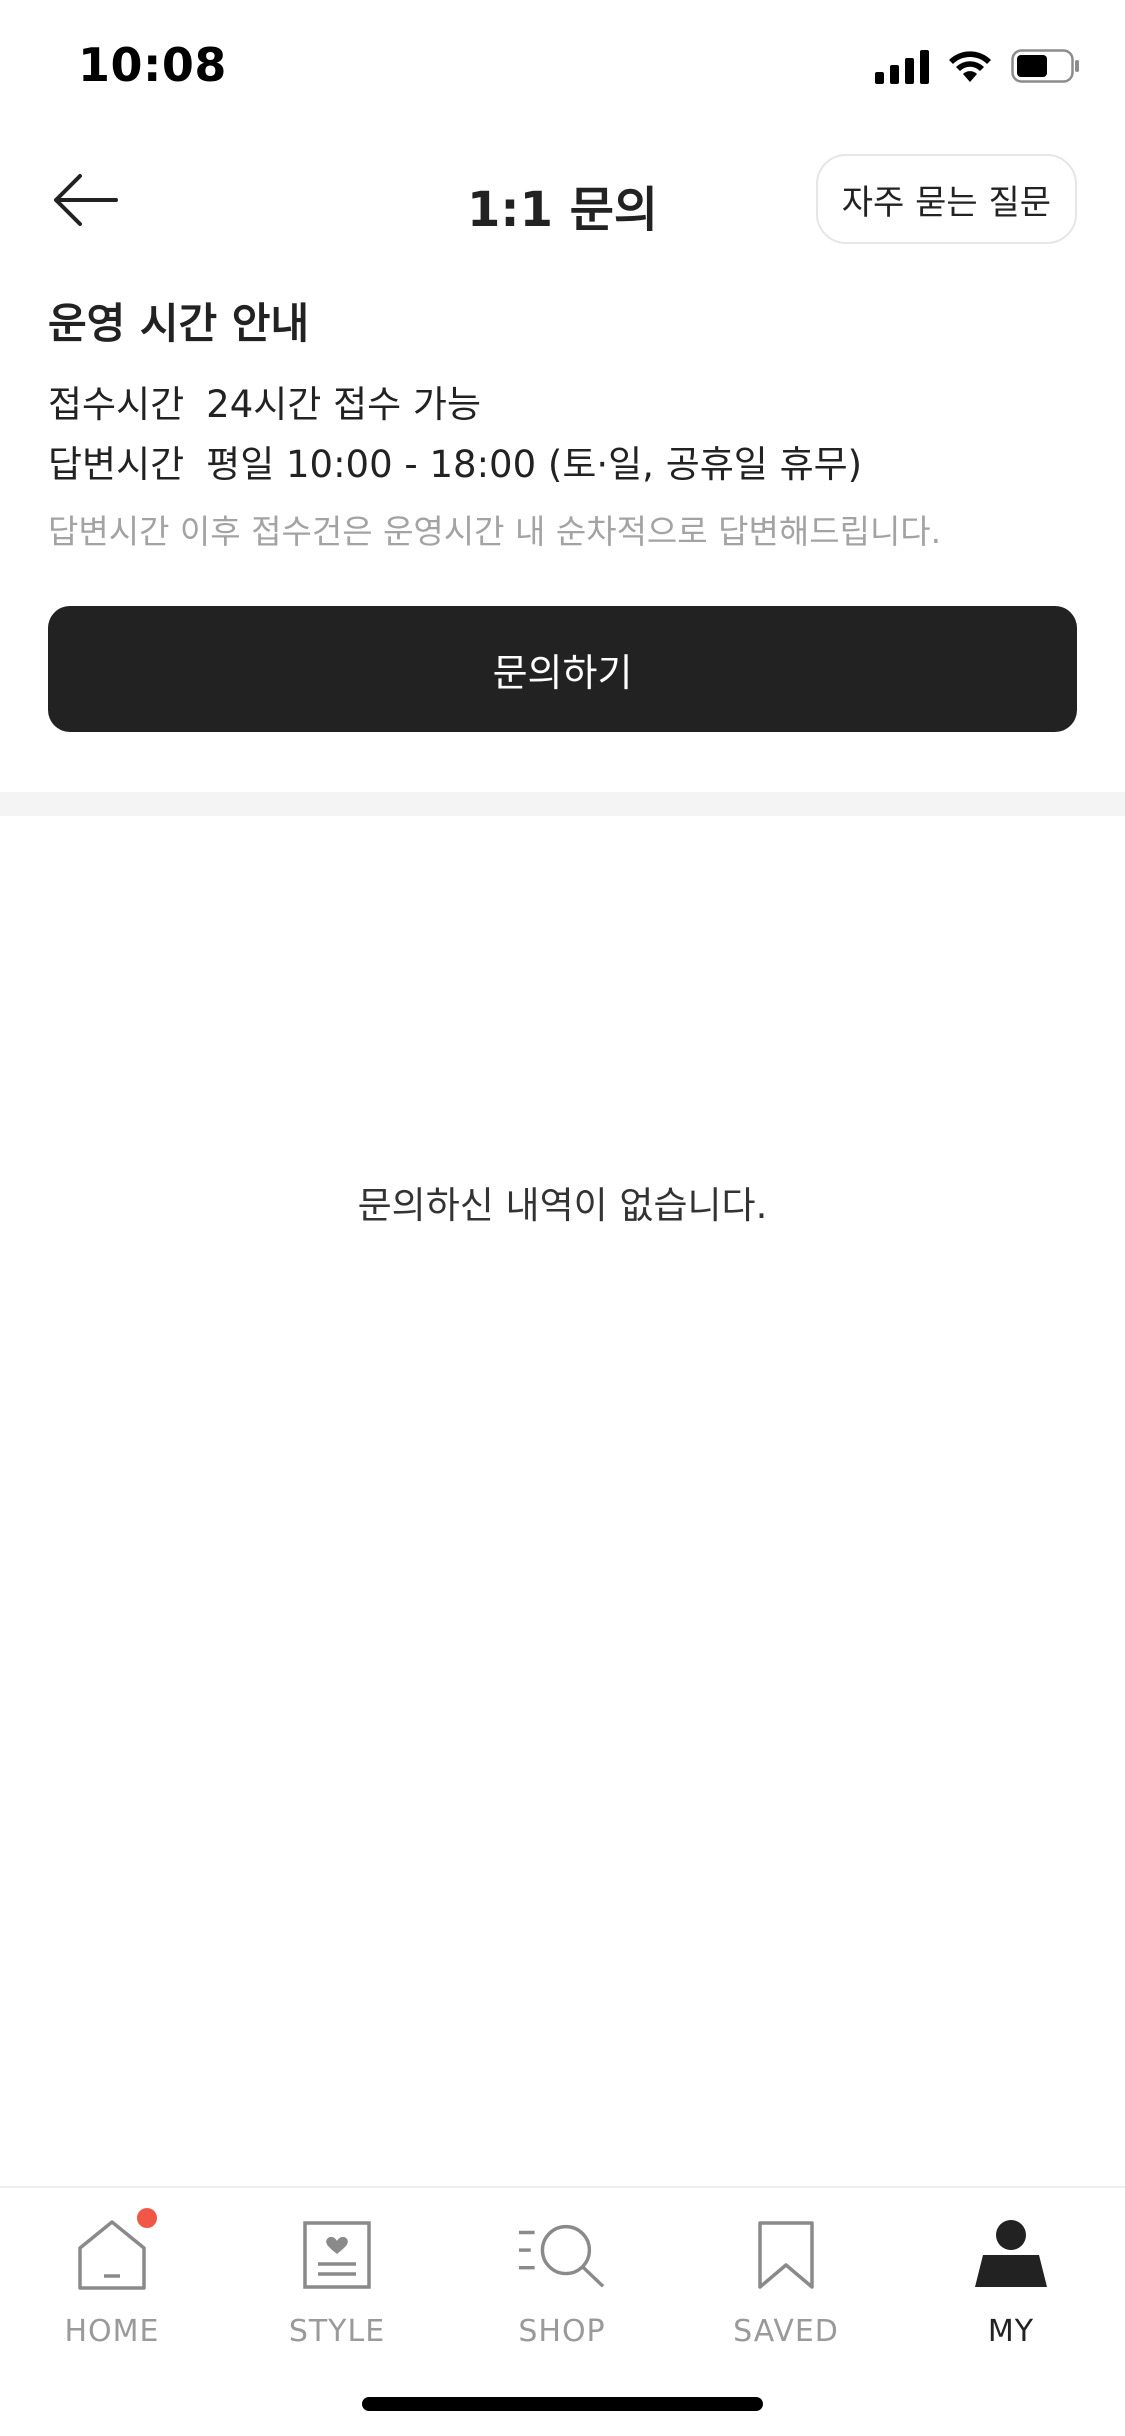 The image size is (1125, 2436). I want to click on nav-item-saved: SAVED, so click(786, 2285).